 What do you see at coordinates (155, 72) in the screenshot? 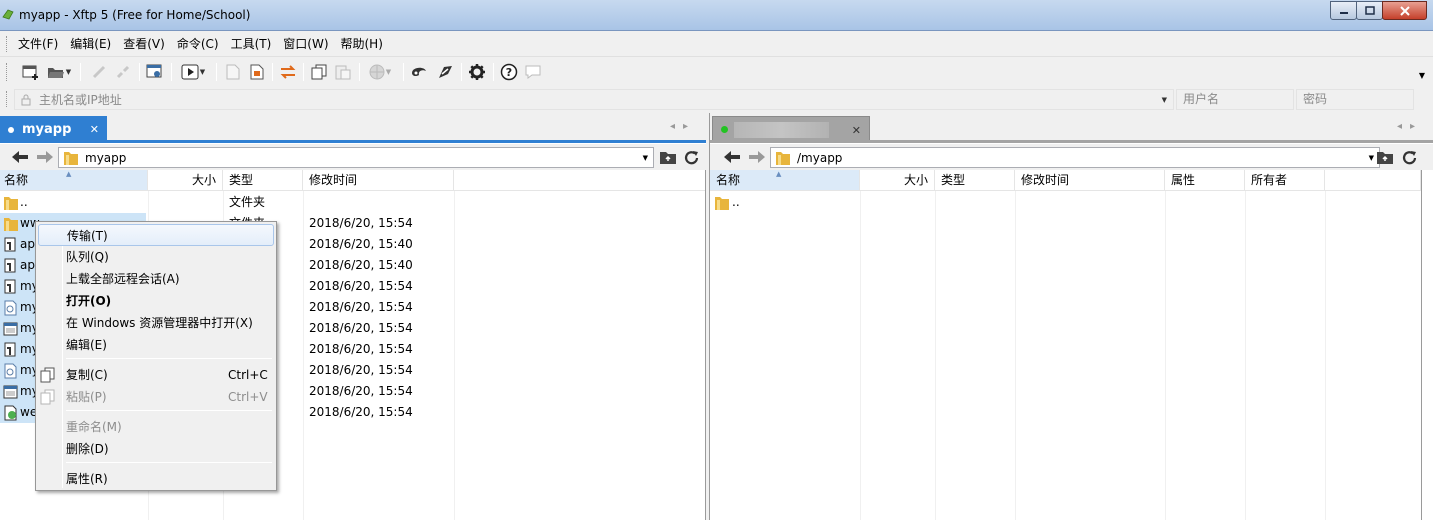
I see `properties-button` at bounding box center [155, 72].